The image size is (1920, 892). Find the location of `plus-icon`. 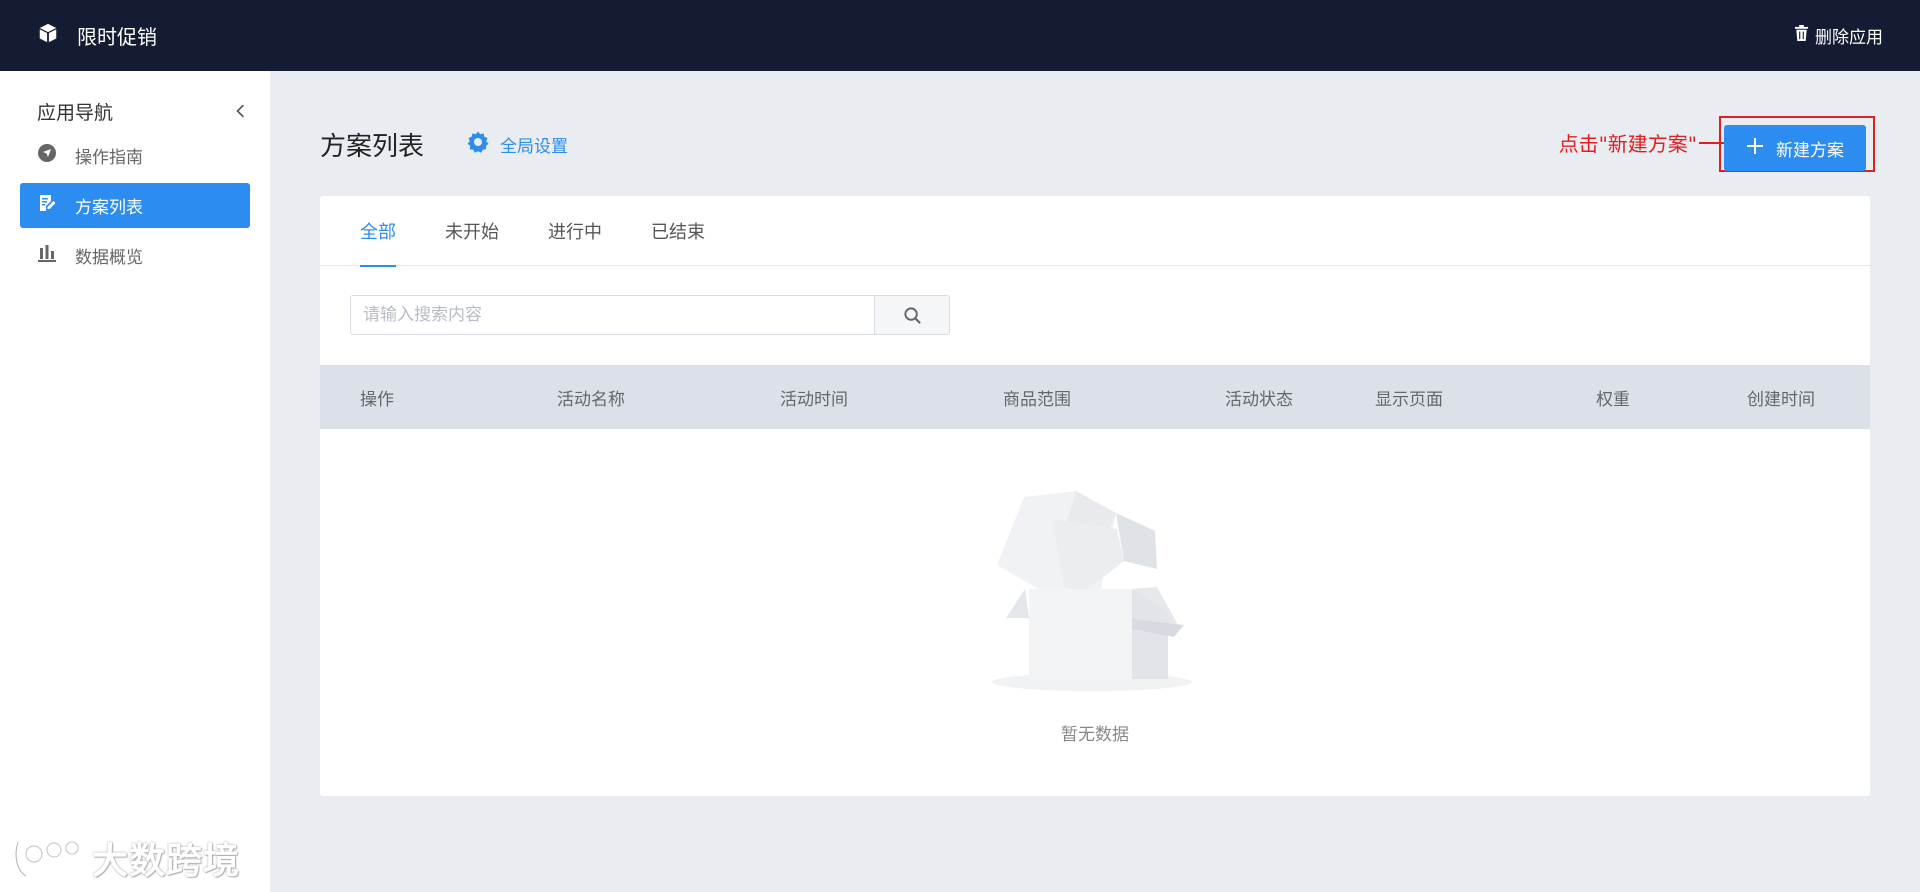

plus-icon is located at coordinates (1755, 148).